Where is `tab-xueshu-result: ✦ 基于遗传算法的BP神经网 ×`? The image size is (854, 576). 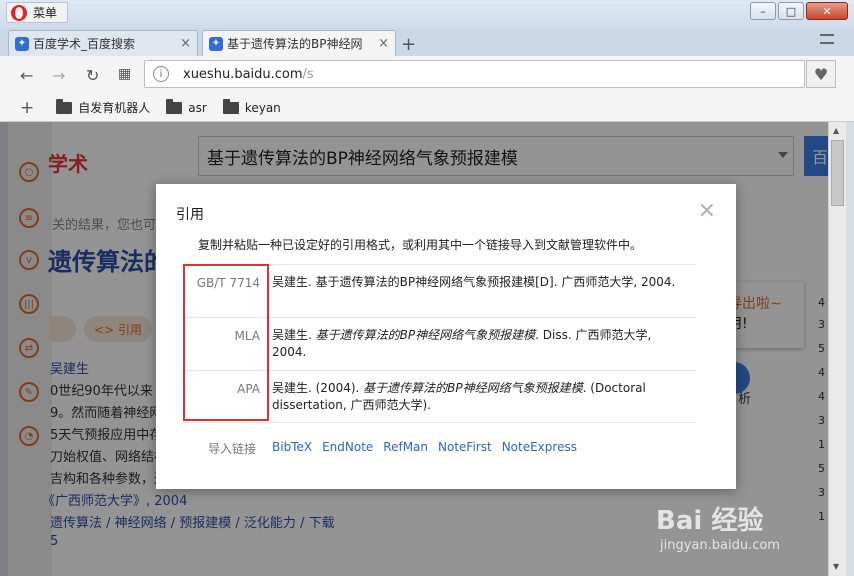 tab-xueshu-result: ✦ 基于遗传算法的BP神经网 × is located at coordinates (299, 43).